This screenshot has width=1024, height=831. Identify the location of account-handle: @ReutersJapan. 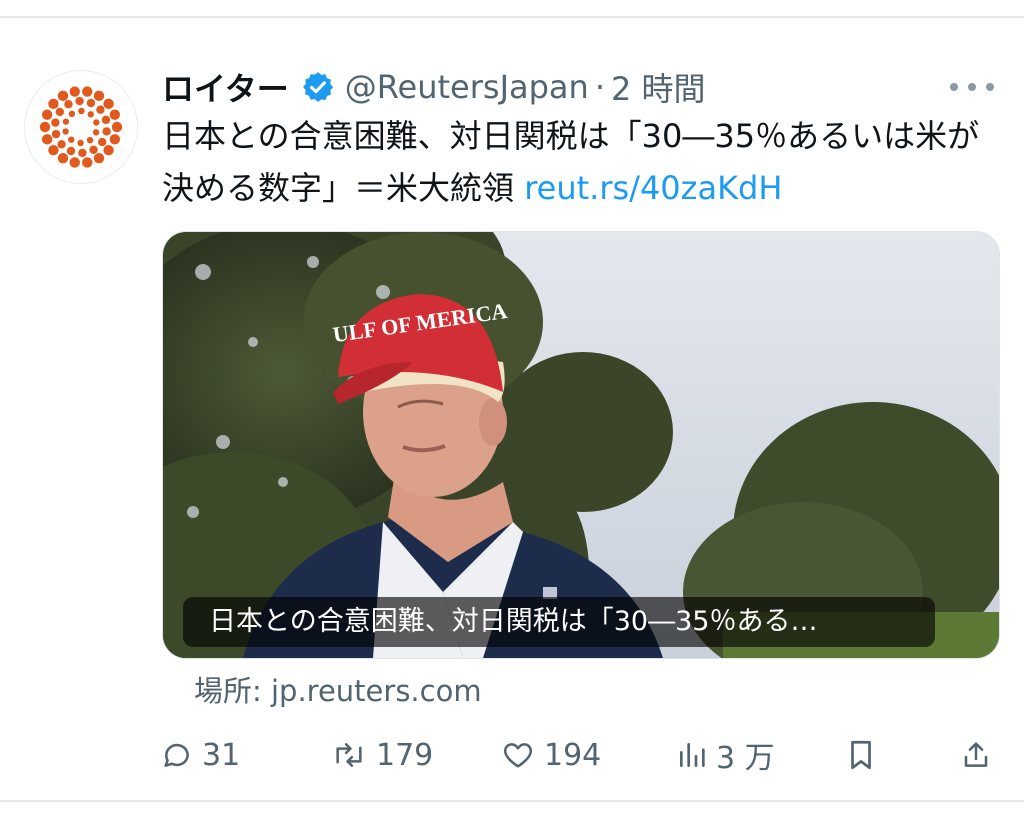
(467, 87).